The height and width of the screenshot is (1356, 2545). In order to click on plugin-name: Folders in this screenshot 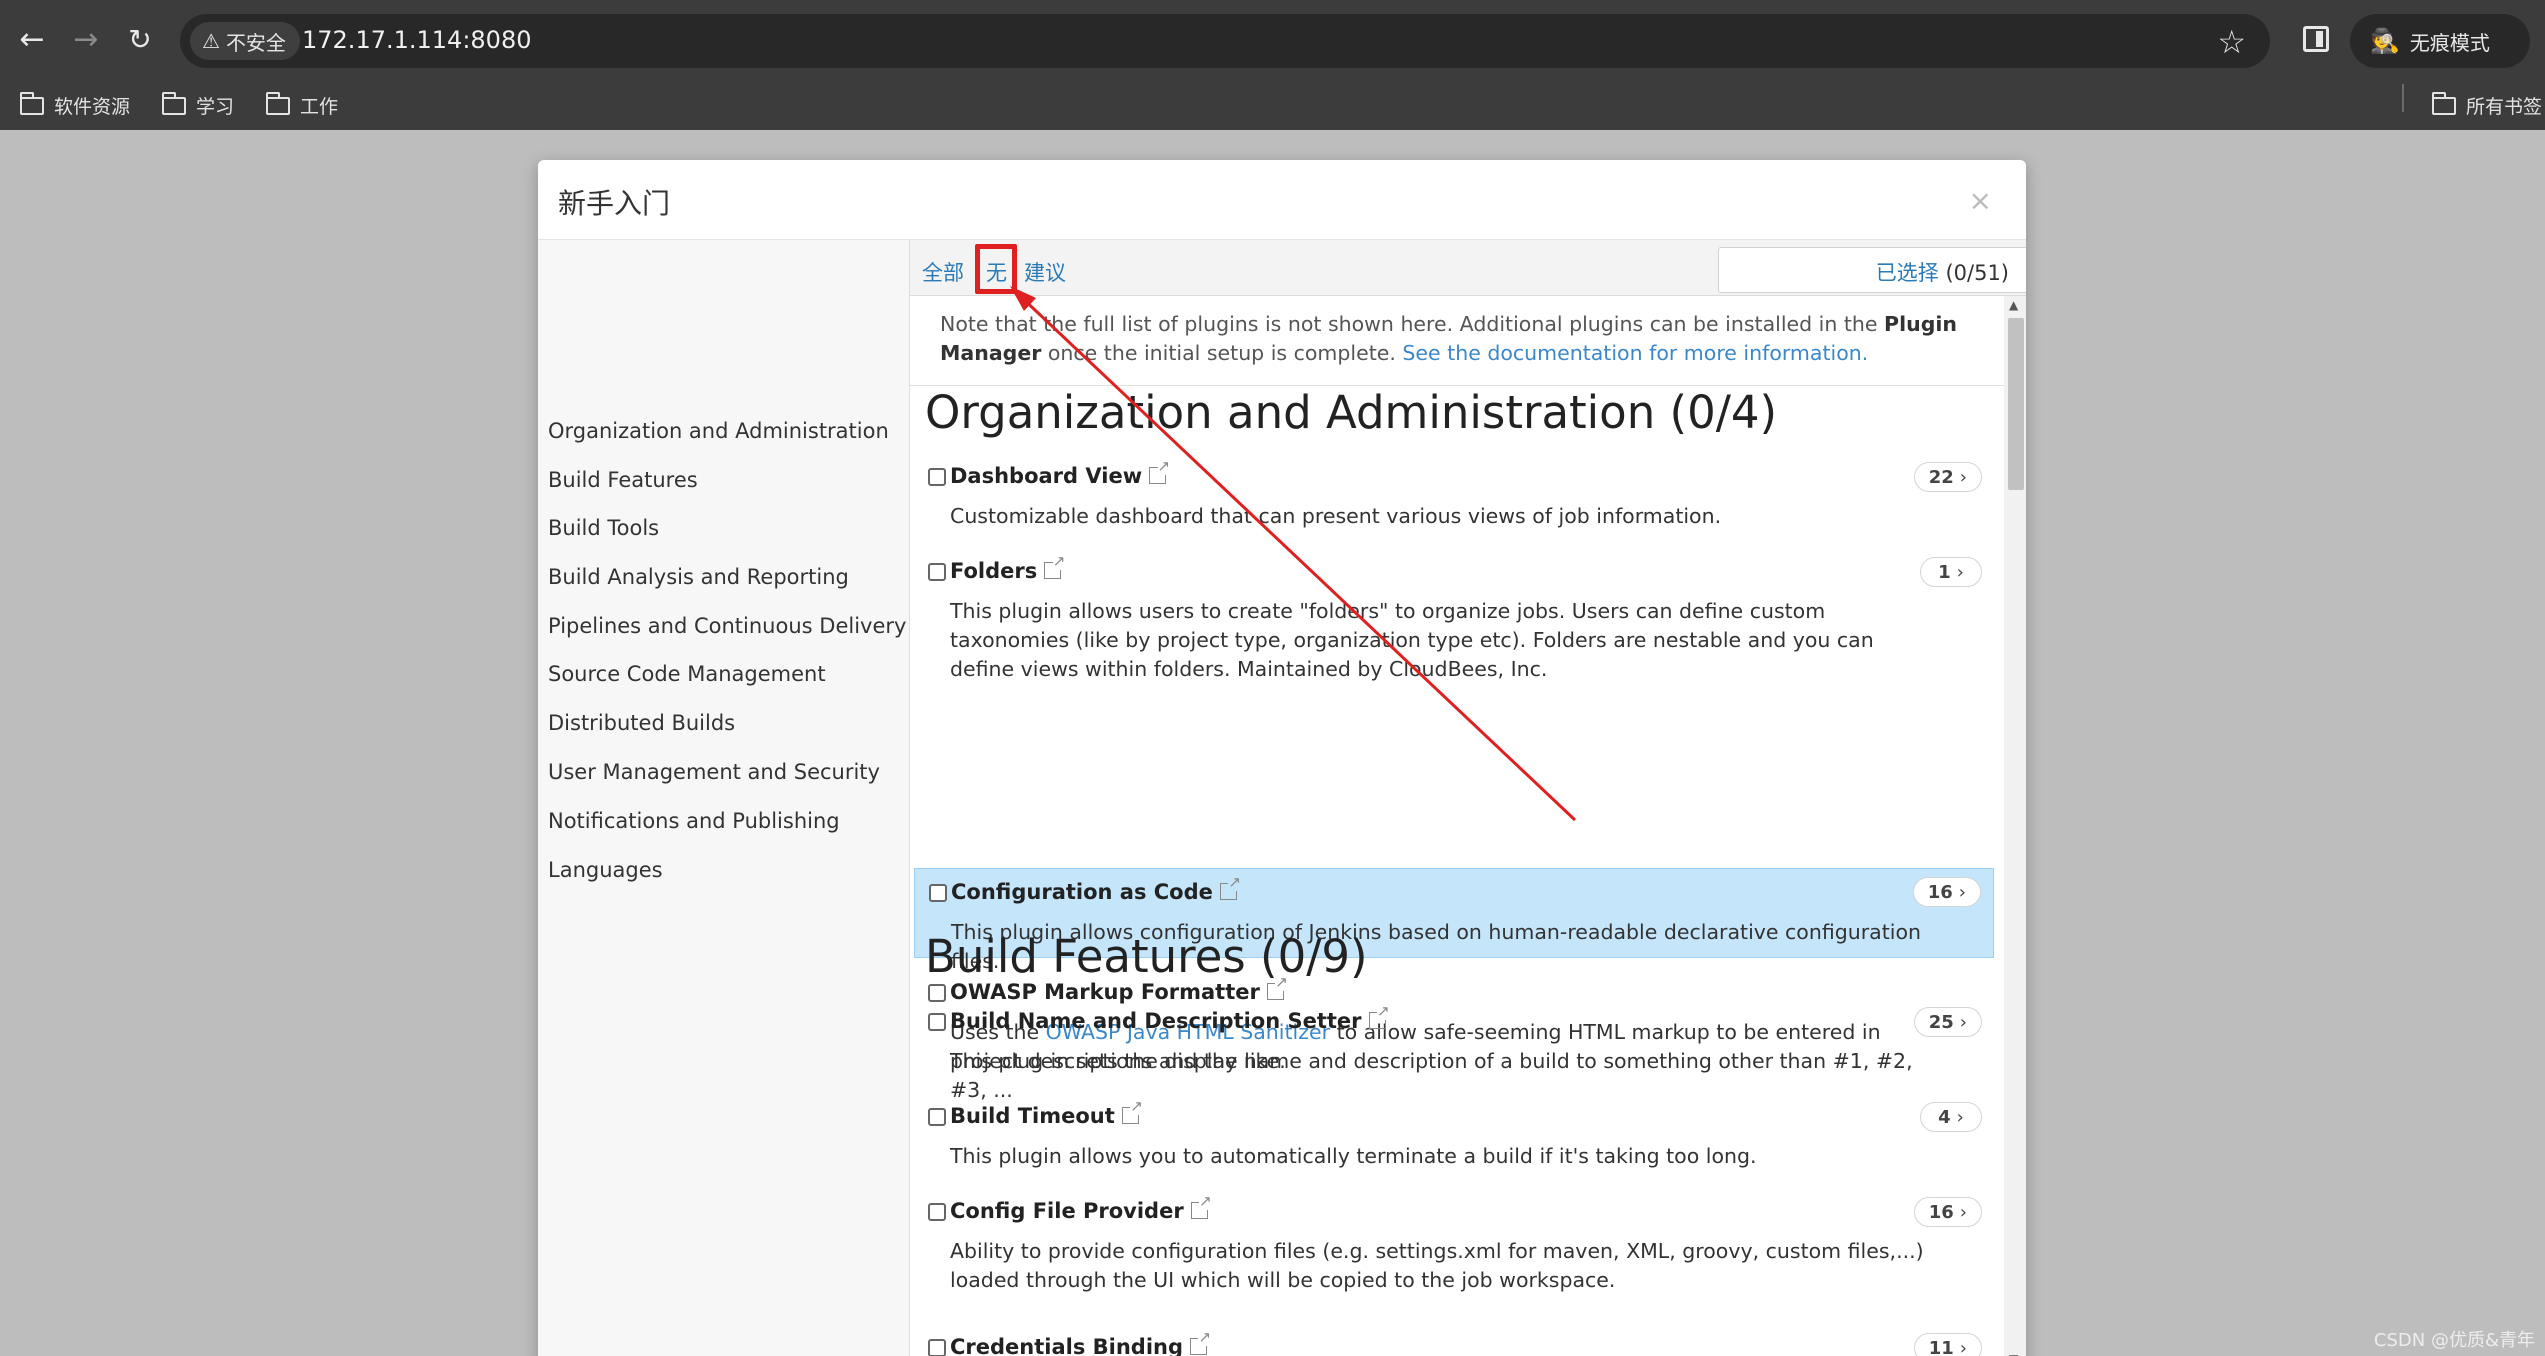, I will do `click(1008, 568)`.